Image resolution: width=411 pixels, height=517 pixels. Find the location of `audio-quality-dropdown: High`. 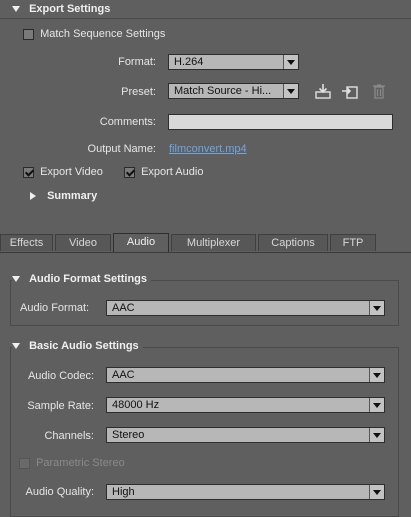

audio-quality-dropdown: High is located at coordinates (245, 492).